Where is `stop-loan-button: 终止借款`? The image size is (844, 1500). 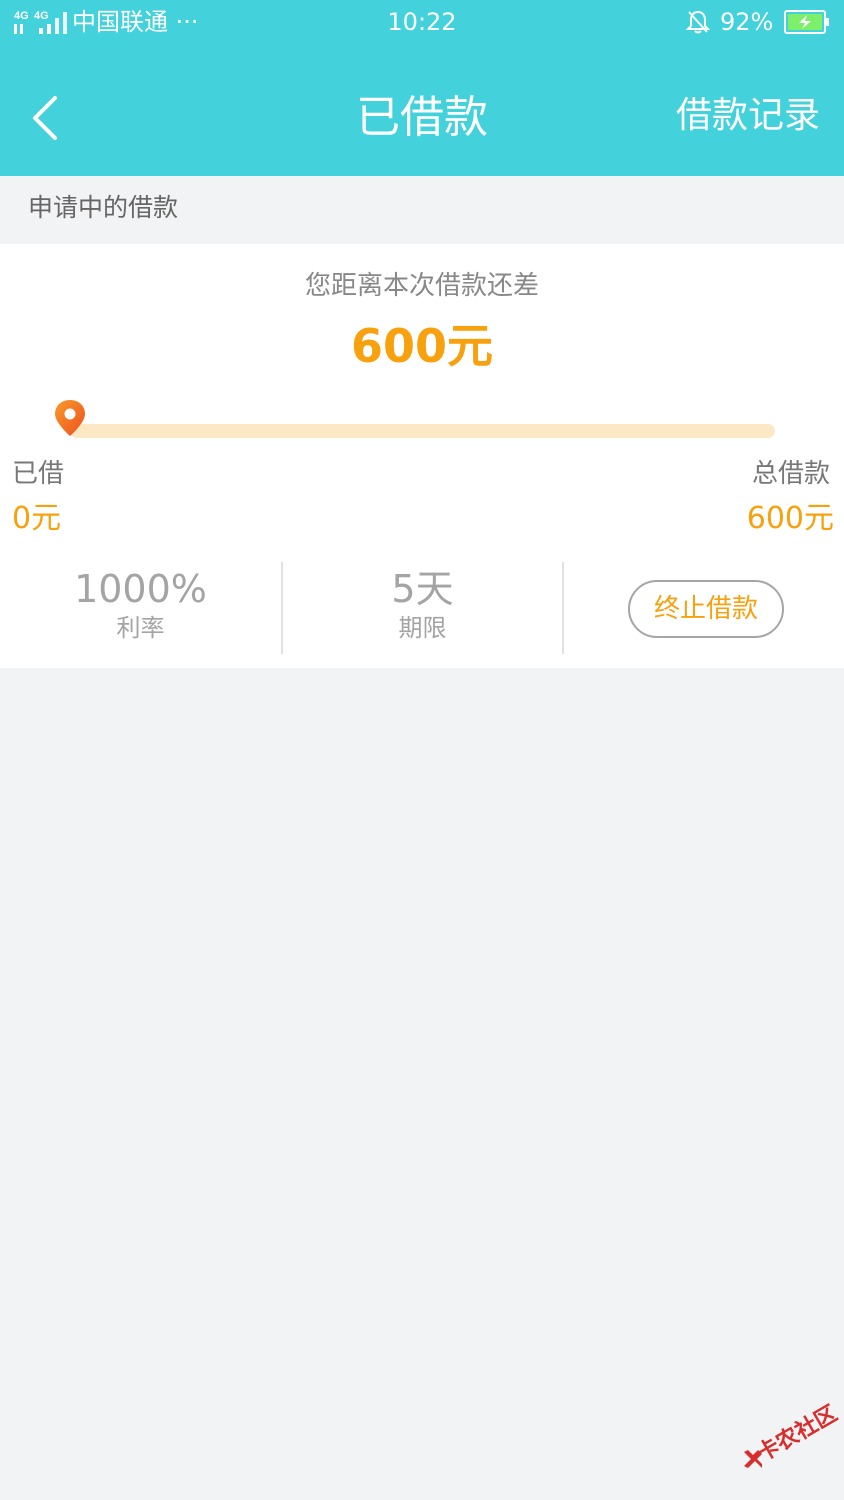 stop-loan-button: 终止借款 is located at coordinates (706, 609).